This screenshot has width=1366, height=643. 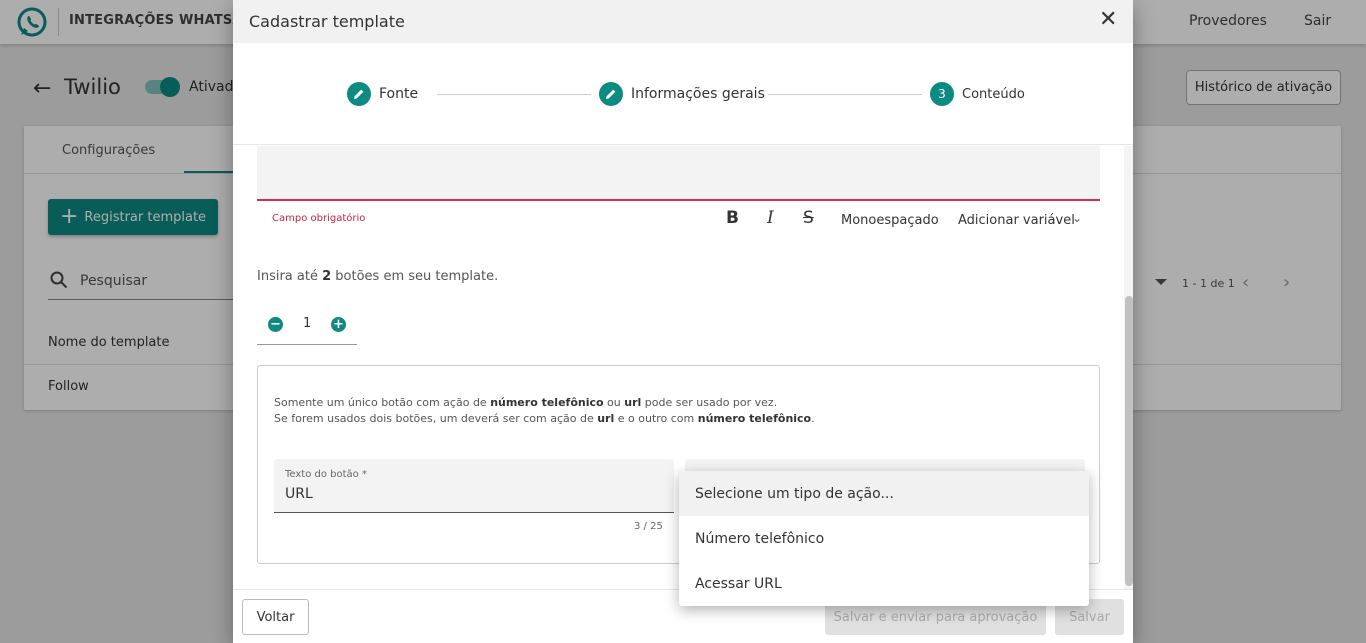 I want to click on buttons-quantity-stepper: − 1 +, so click(x=307, y=323).